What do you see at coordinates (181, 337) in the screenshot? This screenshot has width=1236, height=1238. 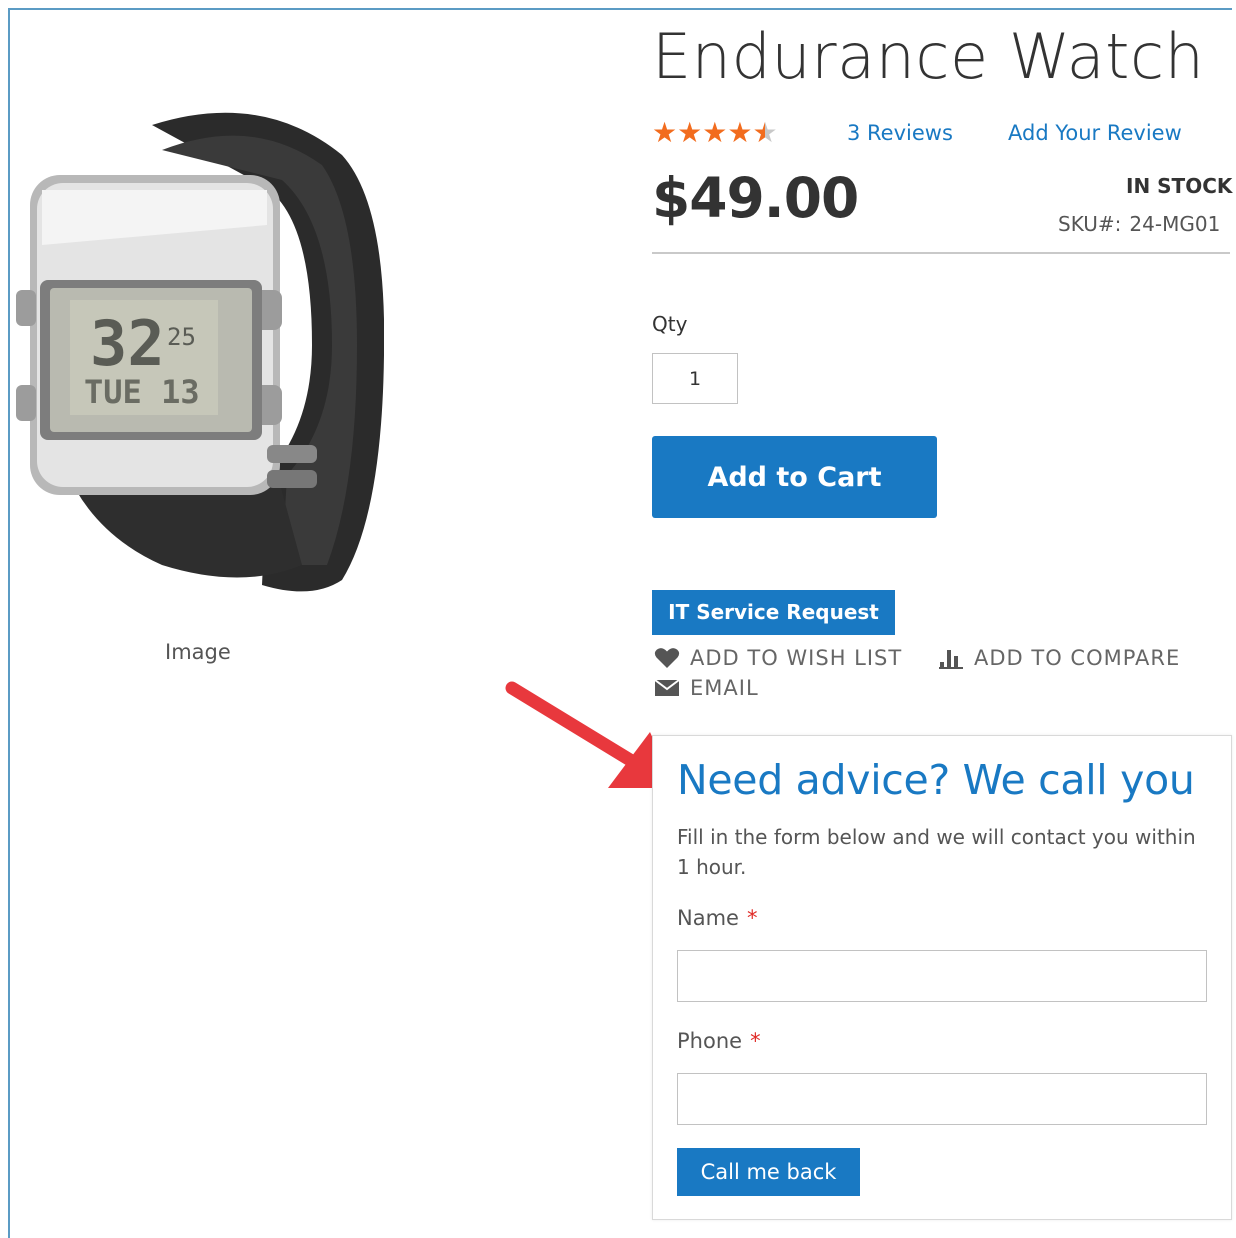 I see `svg-text: 25` at bounding box center [181, 337].